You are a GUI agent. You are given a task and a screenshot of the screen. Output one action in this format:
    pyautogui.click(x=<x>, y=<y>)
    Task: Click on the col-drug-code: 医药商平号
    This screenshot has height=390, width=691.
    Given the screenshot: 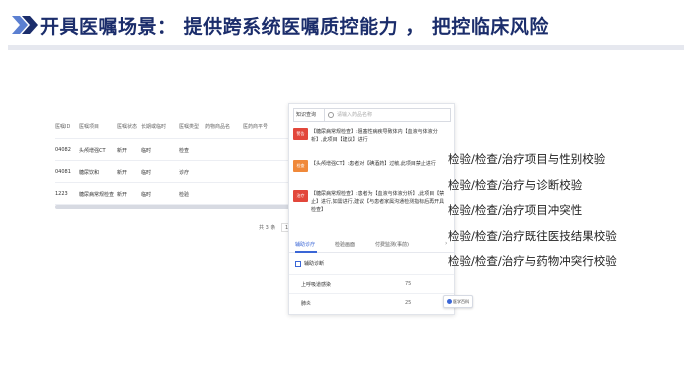 What is the action you would take?
    pyautogui.click(x=256, y=127)
    